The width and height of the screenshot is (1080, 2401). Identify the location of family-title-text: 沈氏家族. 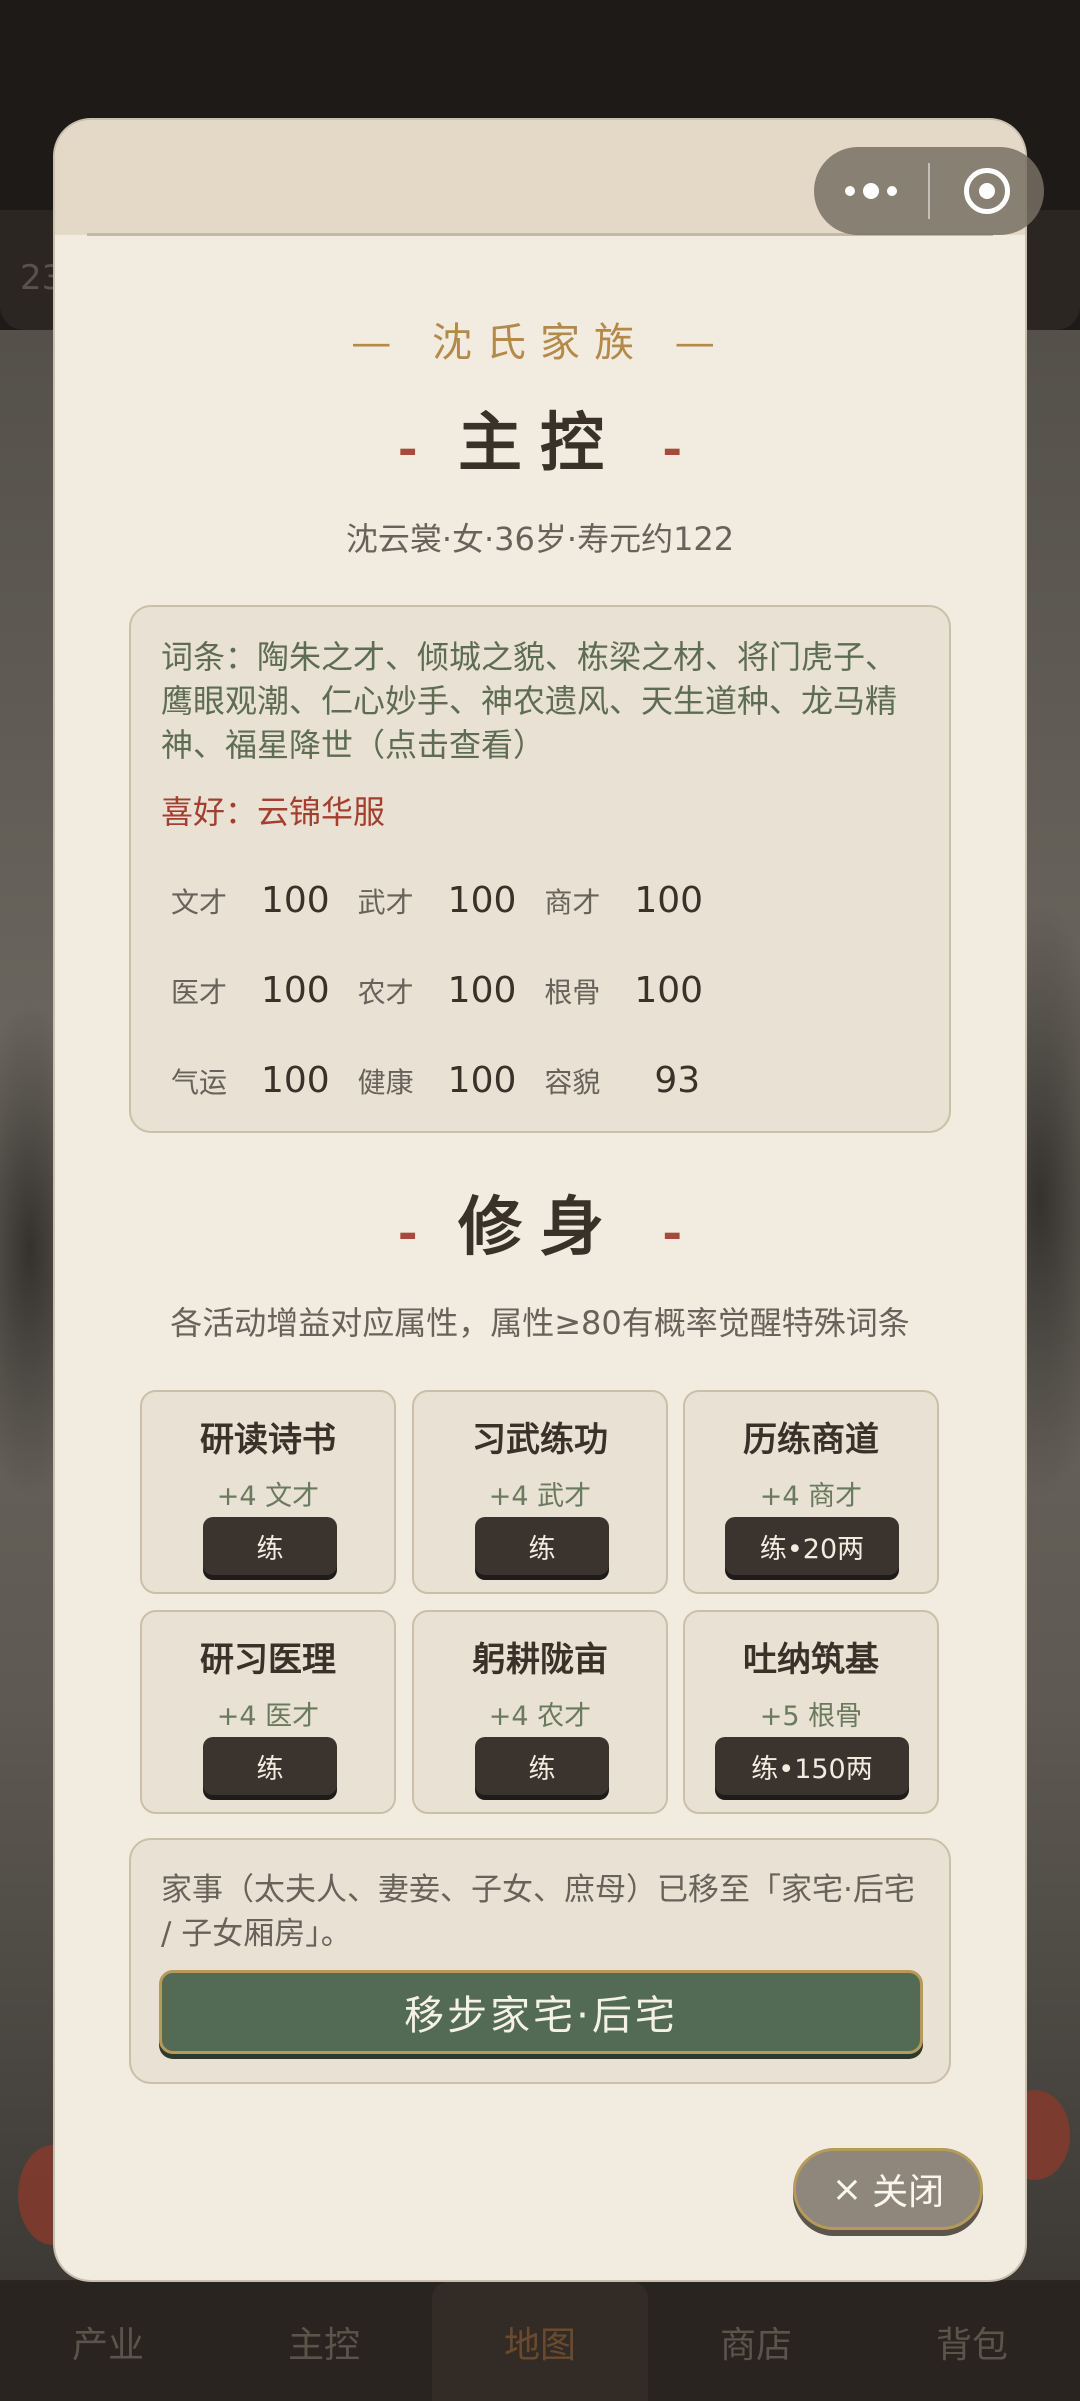
(540, 343).